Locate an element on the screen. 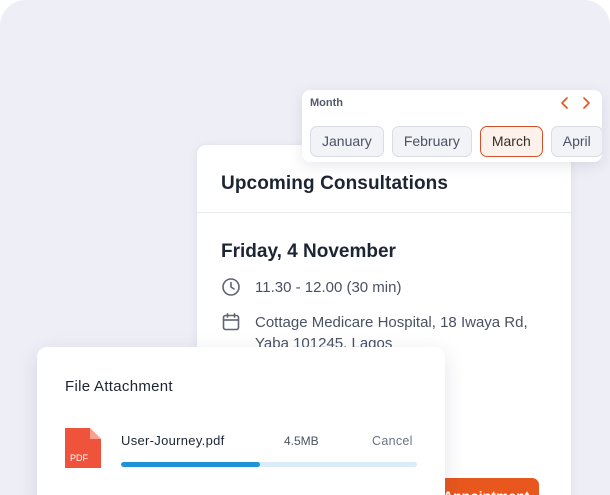 Image resolution: width=610 pixels, height=495 pixels. consultation-time: 11.30 - 12.00 (30 min) is located at coordinates (328, 287).